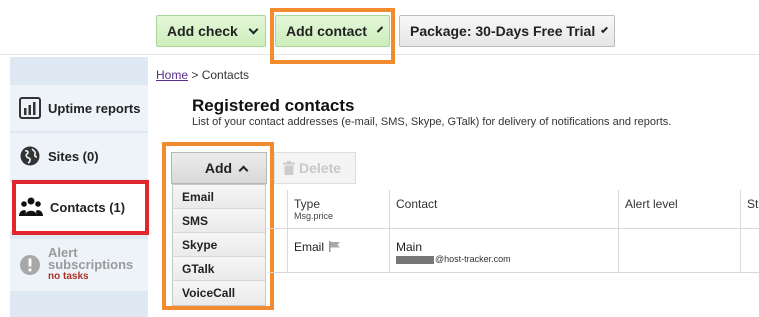  Describe the element at coordinates (332, 36) in the screenshot. I see `highlight-add-contact` at that location.